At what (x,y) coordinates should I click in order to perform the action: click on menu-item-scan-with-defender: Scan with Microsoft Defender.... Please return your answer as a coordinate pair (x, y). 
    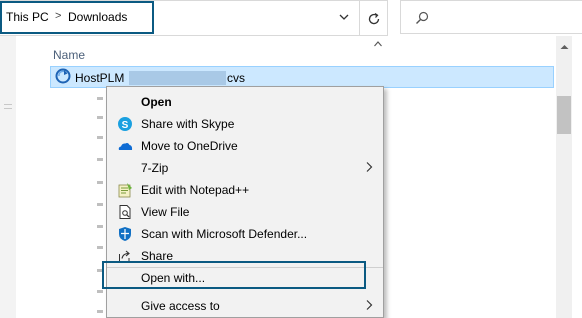
    Looking at the image, I should click on (245, 234).